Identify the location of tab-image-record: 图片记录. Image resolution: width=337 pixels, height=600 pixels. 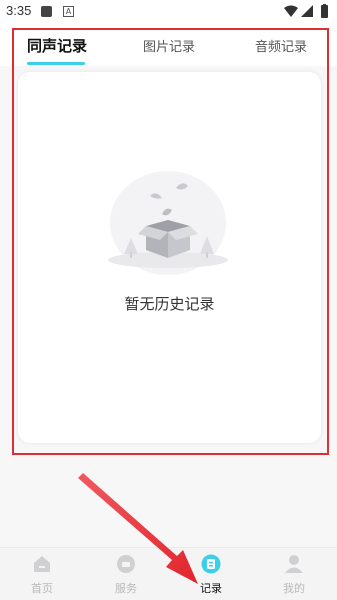
(169, 45).